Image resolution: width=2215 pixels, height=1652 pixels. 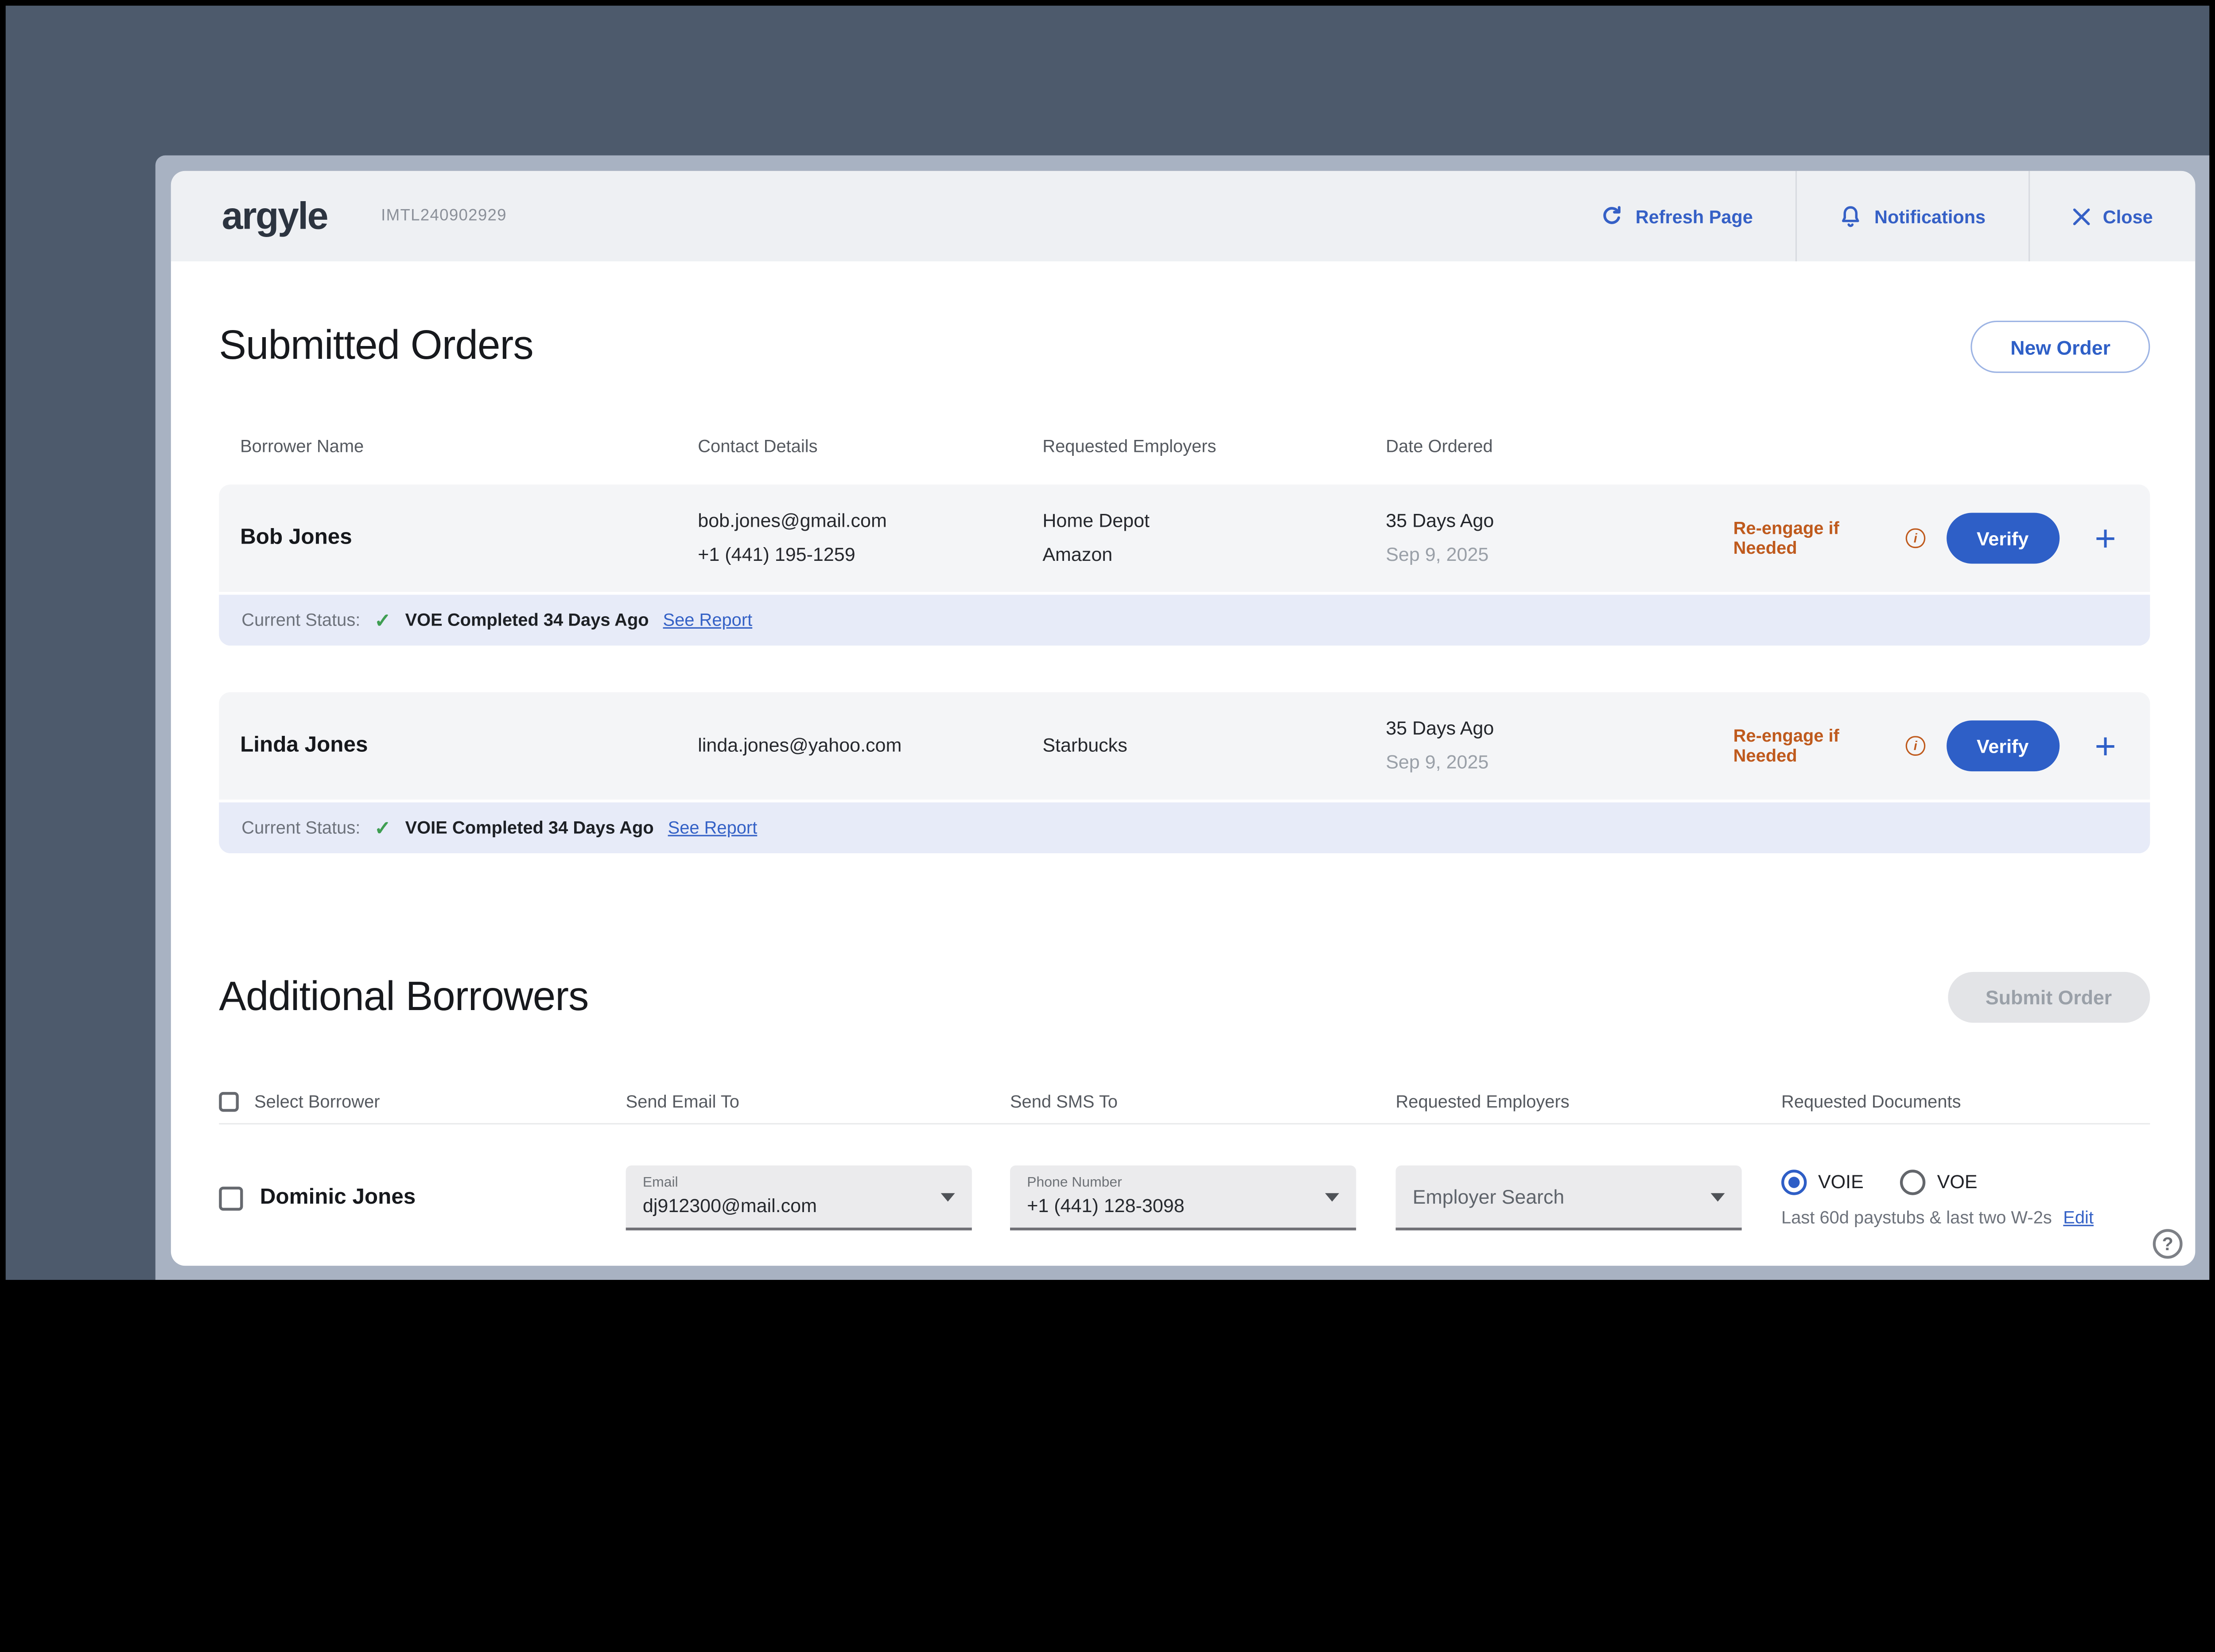 What do you see at coordinates (1822, 1182) in the screenshot?
I see `radio-voie: VOIE` at bounding box center [1822, 1182].